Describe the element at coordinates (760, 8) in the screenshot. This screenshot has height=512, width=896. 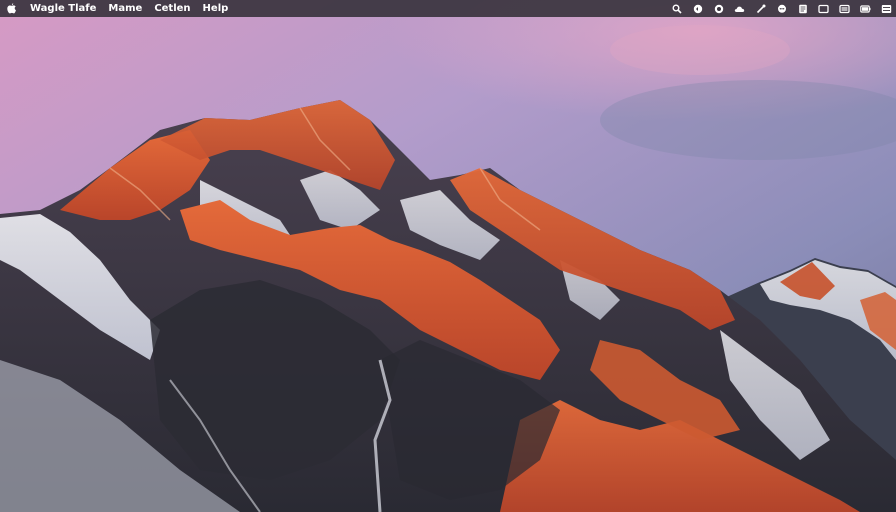
I see `tools-icon` at that location.